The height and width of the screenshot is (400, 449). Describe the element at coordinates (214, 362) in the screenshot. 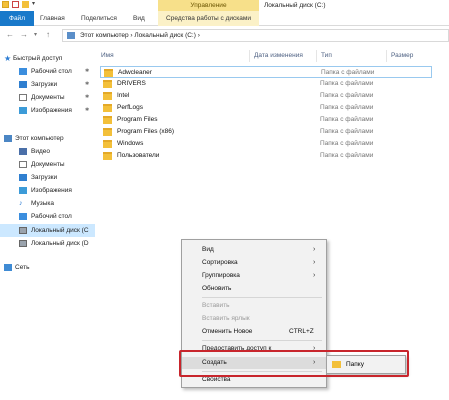

I see `menu-label: Создать` at that location.